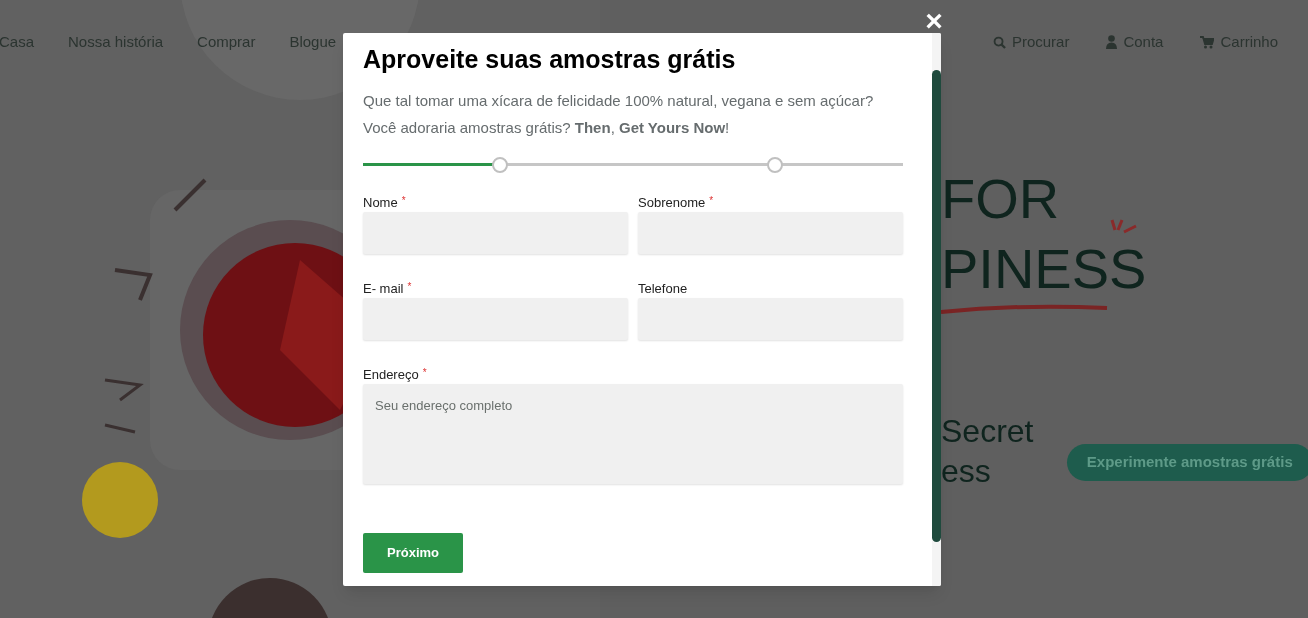 This screenshot has width=1308, height=618. Describe the element at coordinates (988, 431) in the screenshot. I see `hero-subtitle: Secret` at that location.